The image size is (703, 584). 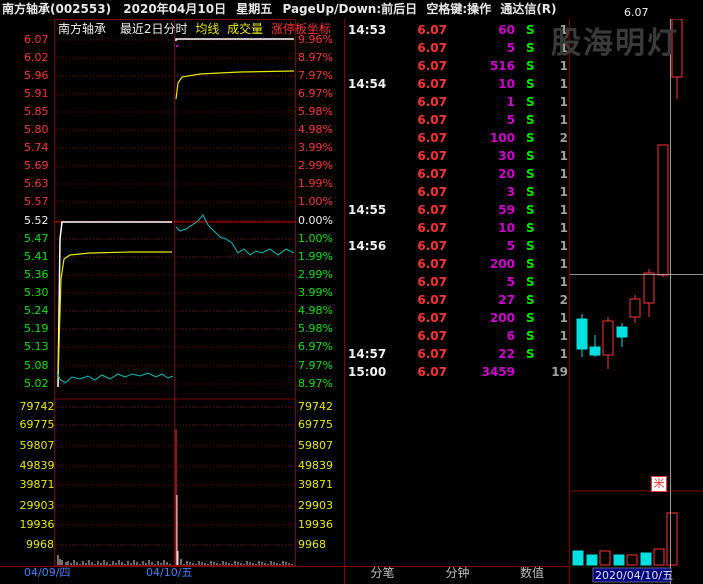 I want to click on volume-tick-left: 39871, so click(x=37, y=484).